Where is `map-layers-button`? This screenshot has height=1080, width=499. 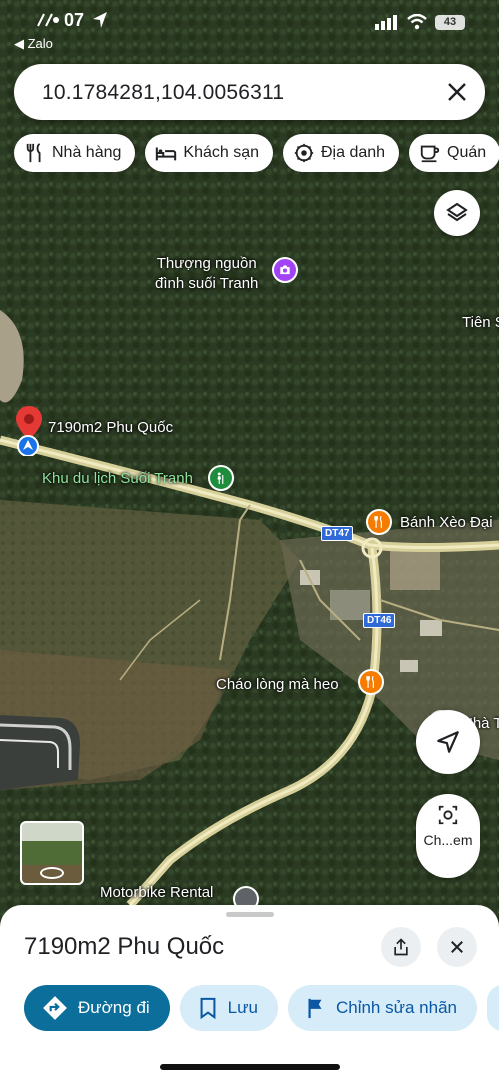
map-layers-button is located at coordinates (457, 213).